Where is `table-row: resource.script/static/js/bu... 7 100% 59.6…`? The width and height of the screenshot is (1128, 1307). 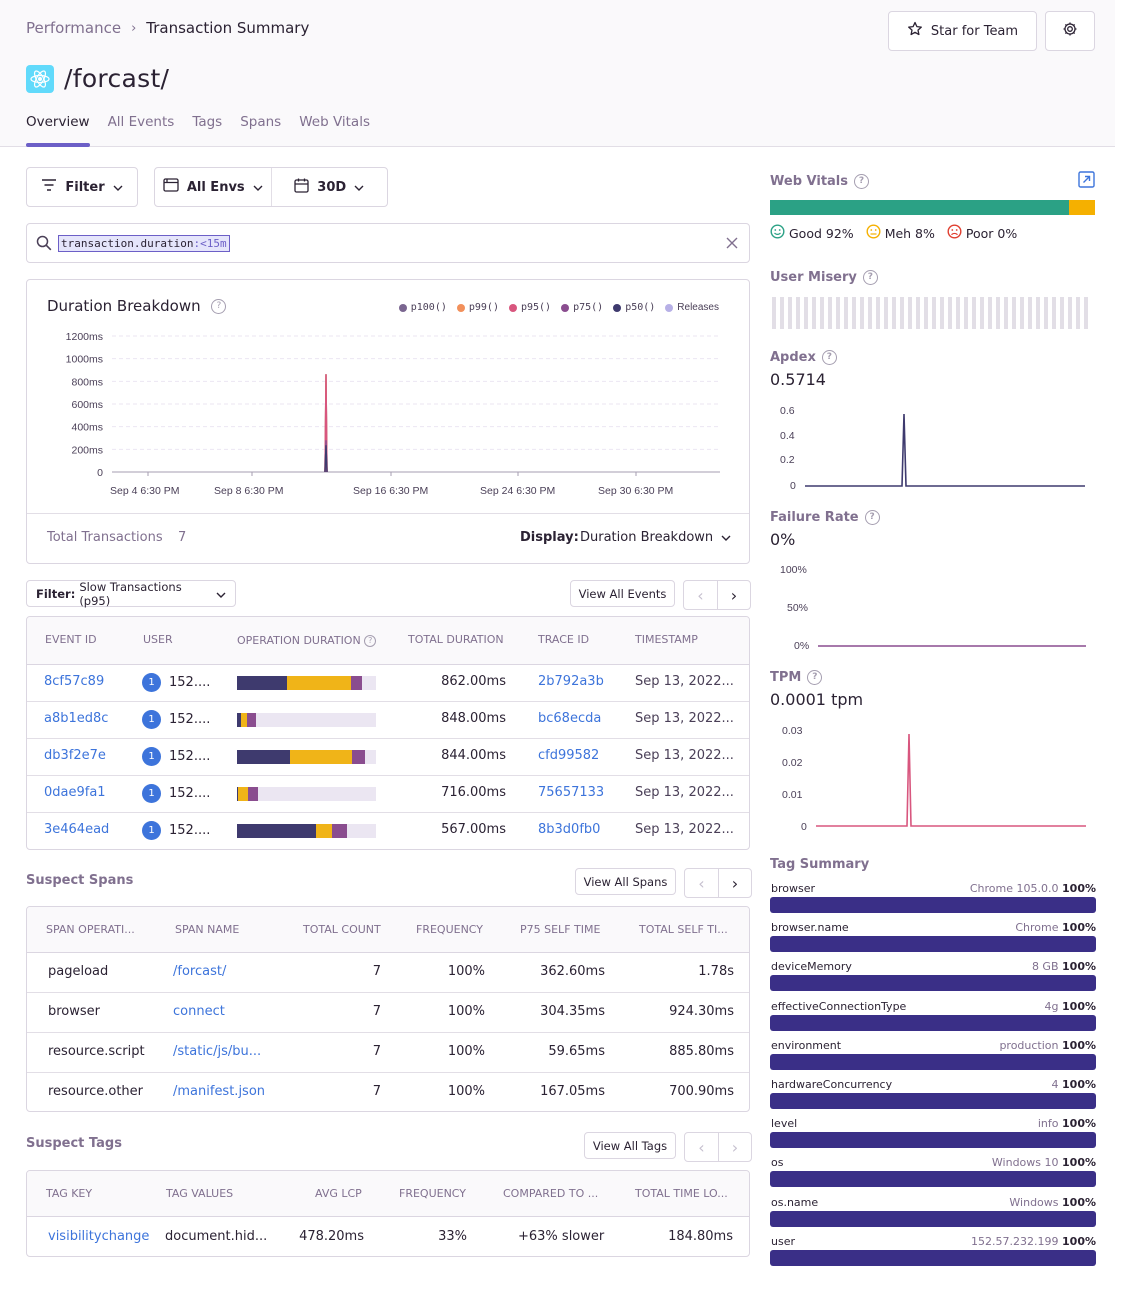
table-row: resource.script/static/js/bu... 7 100% 59.6… is located at coordinates (388, 1053).